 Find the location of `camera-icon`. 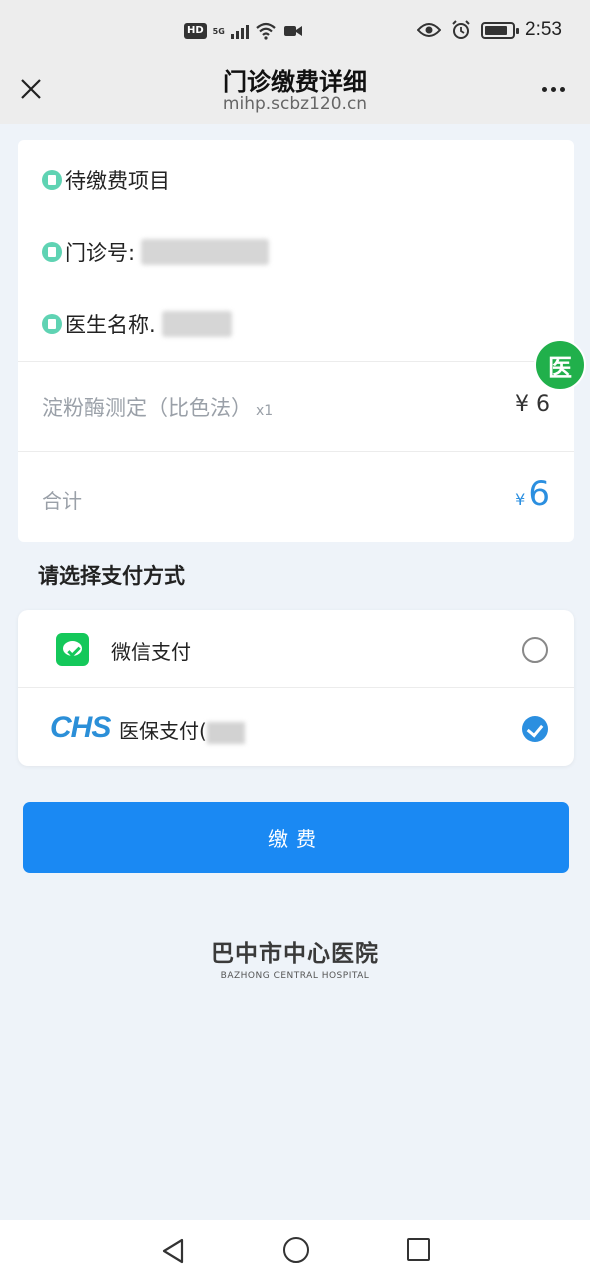

camera-icon is located at coordinates (292, 31).